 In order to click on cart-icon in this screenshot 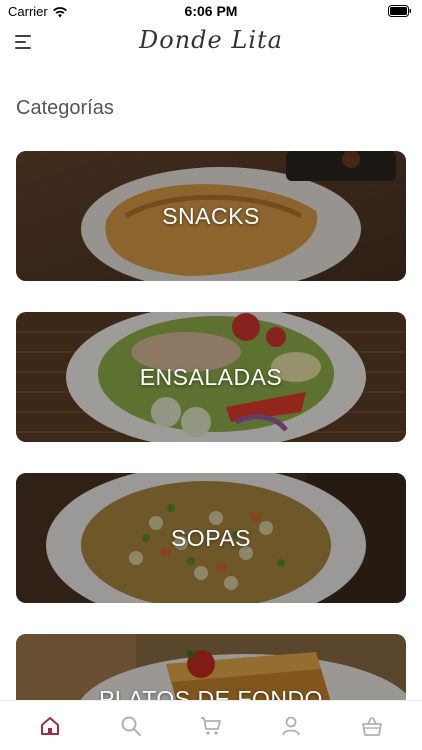, I will do `click(210, 725)`.